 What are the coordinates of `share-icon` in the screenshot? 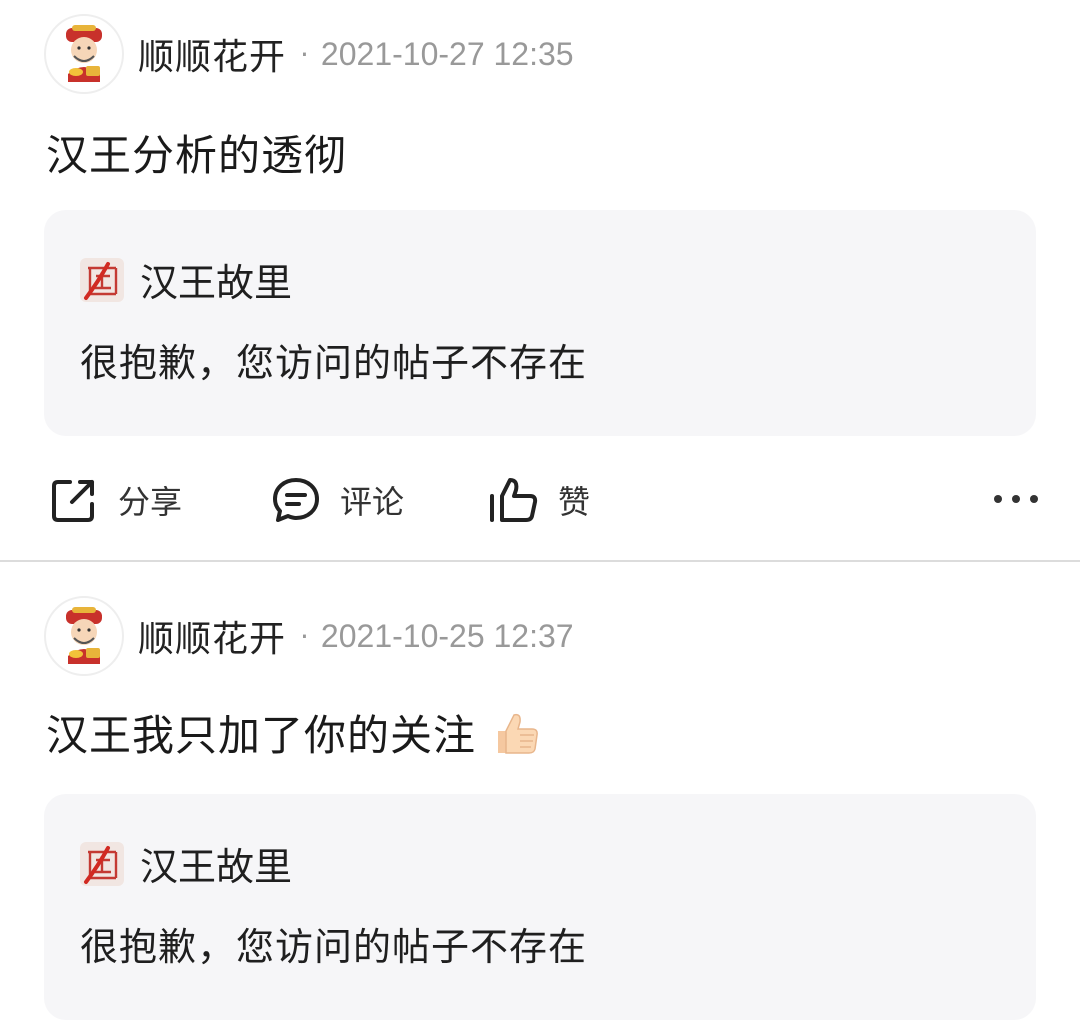 It's located at (73, 501).